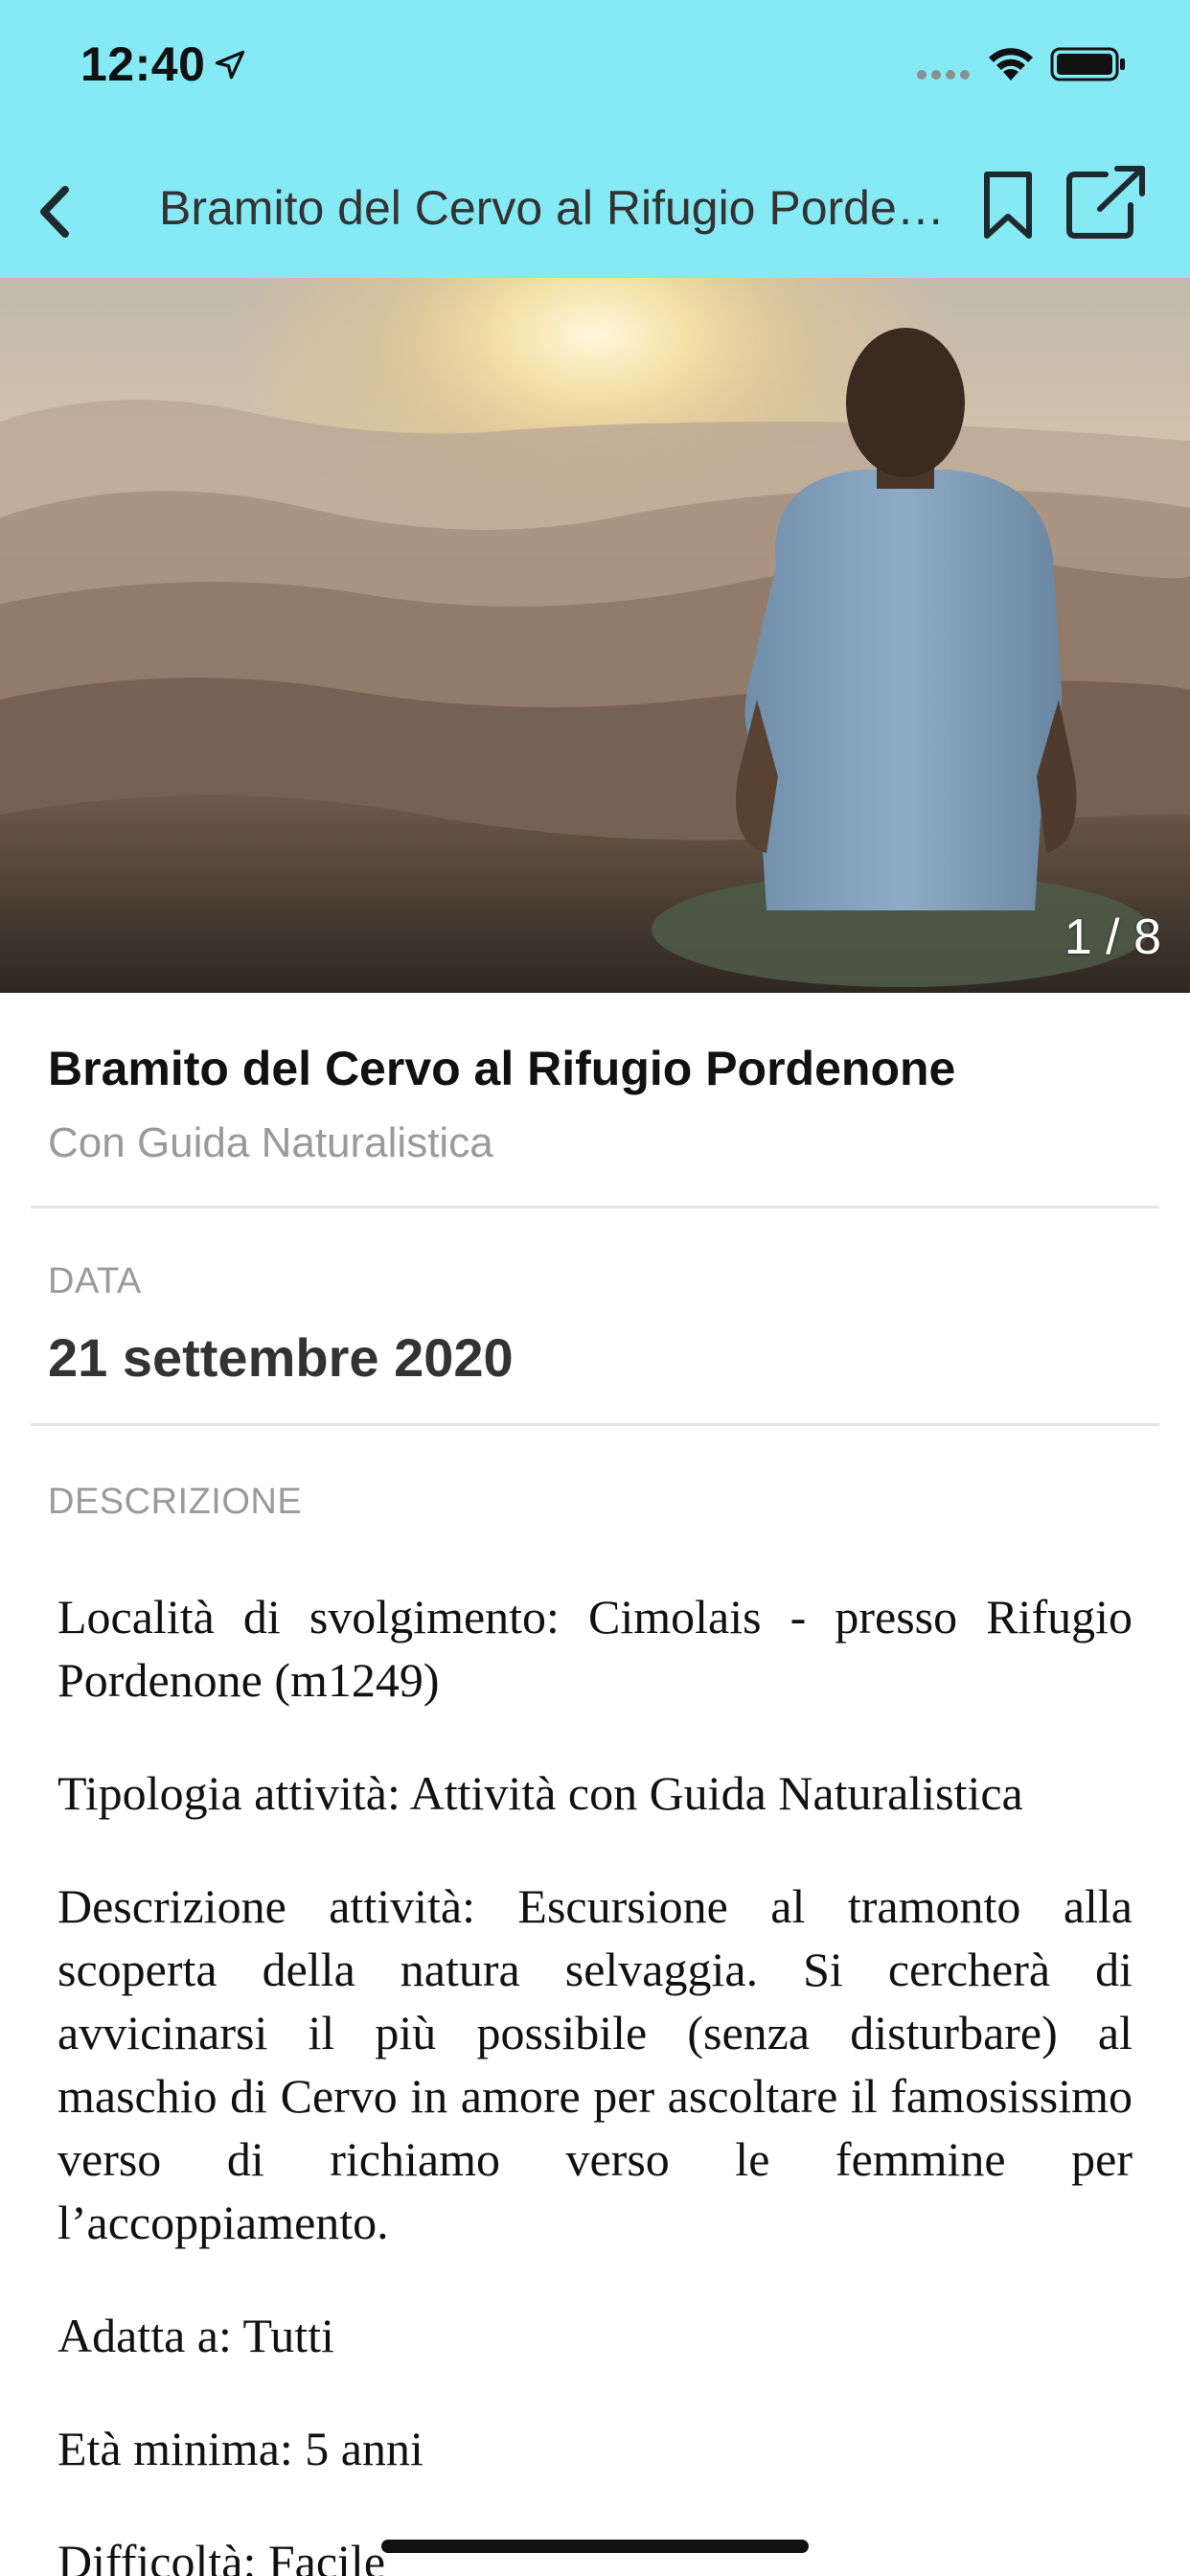  What do you see at coordinates (195, 2335) in the screenshot?
I see `description-paragraph: Adatta a: Tutti` at bounding box center [195, 2335].